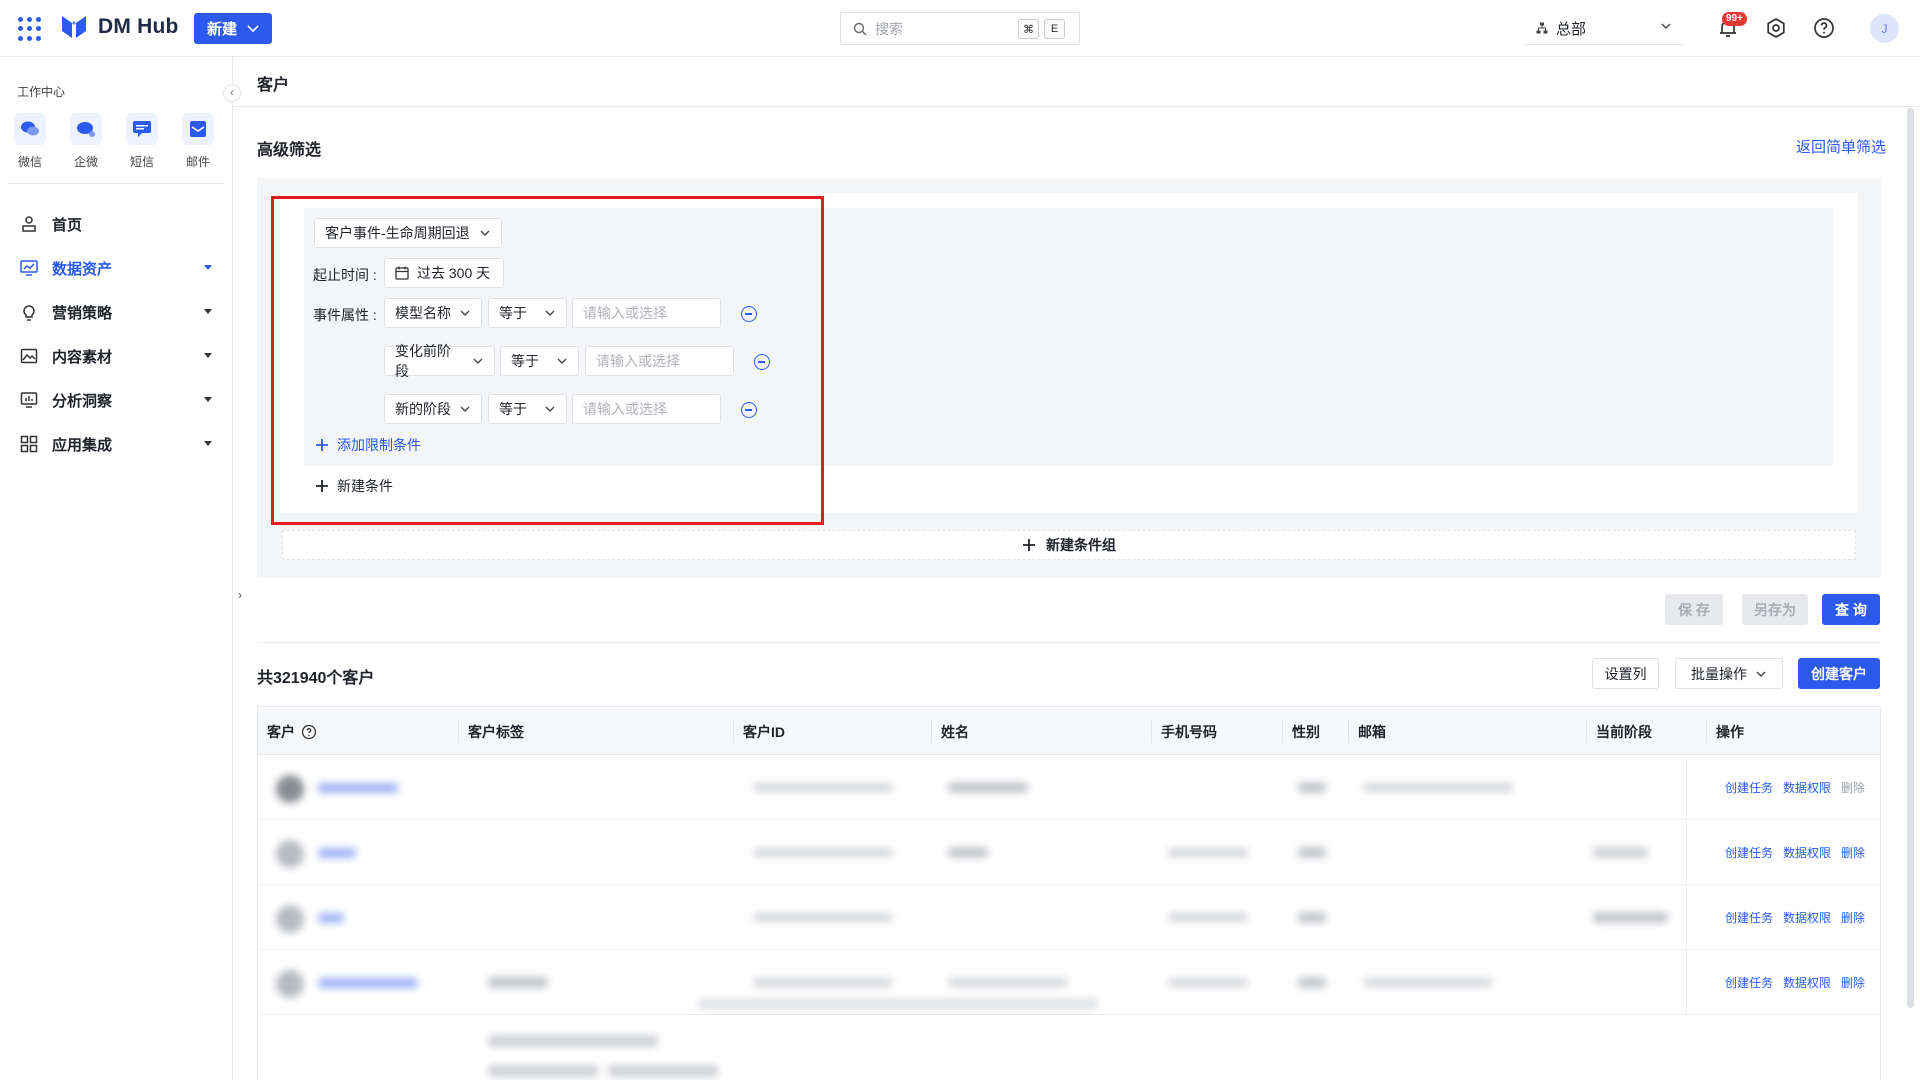  What do you see at coordinates (433, 409) in the screenshot?
I see `attribute-field-select: 新的阶段` at bounding box center [433, 409].